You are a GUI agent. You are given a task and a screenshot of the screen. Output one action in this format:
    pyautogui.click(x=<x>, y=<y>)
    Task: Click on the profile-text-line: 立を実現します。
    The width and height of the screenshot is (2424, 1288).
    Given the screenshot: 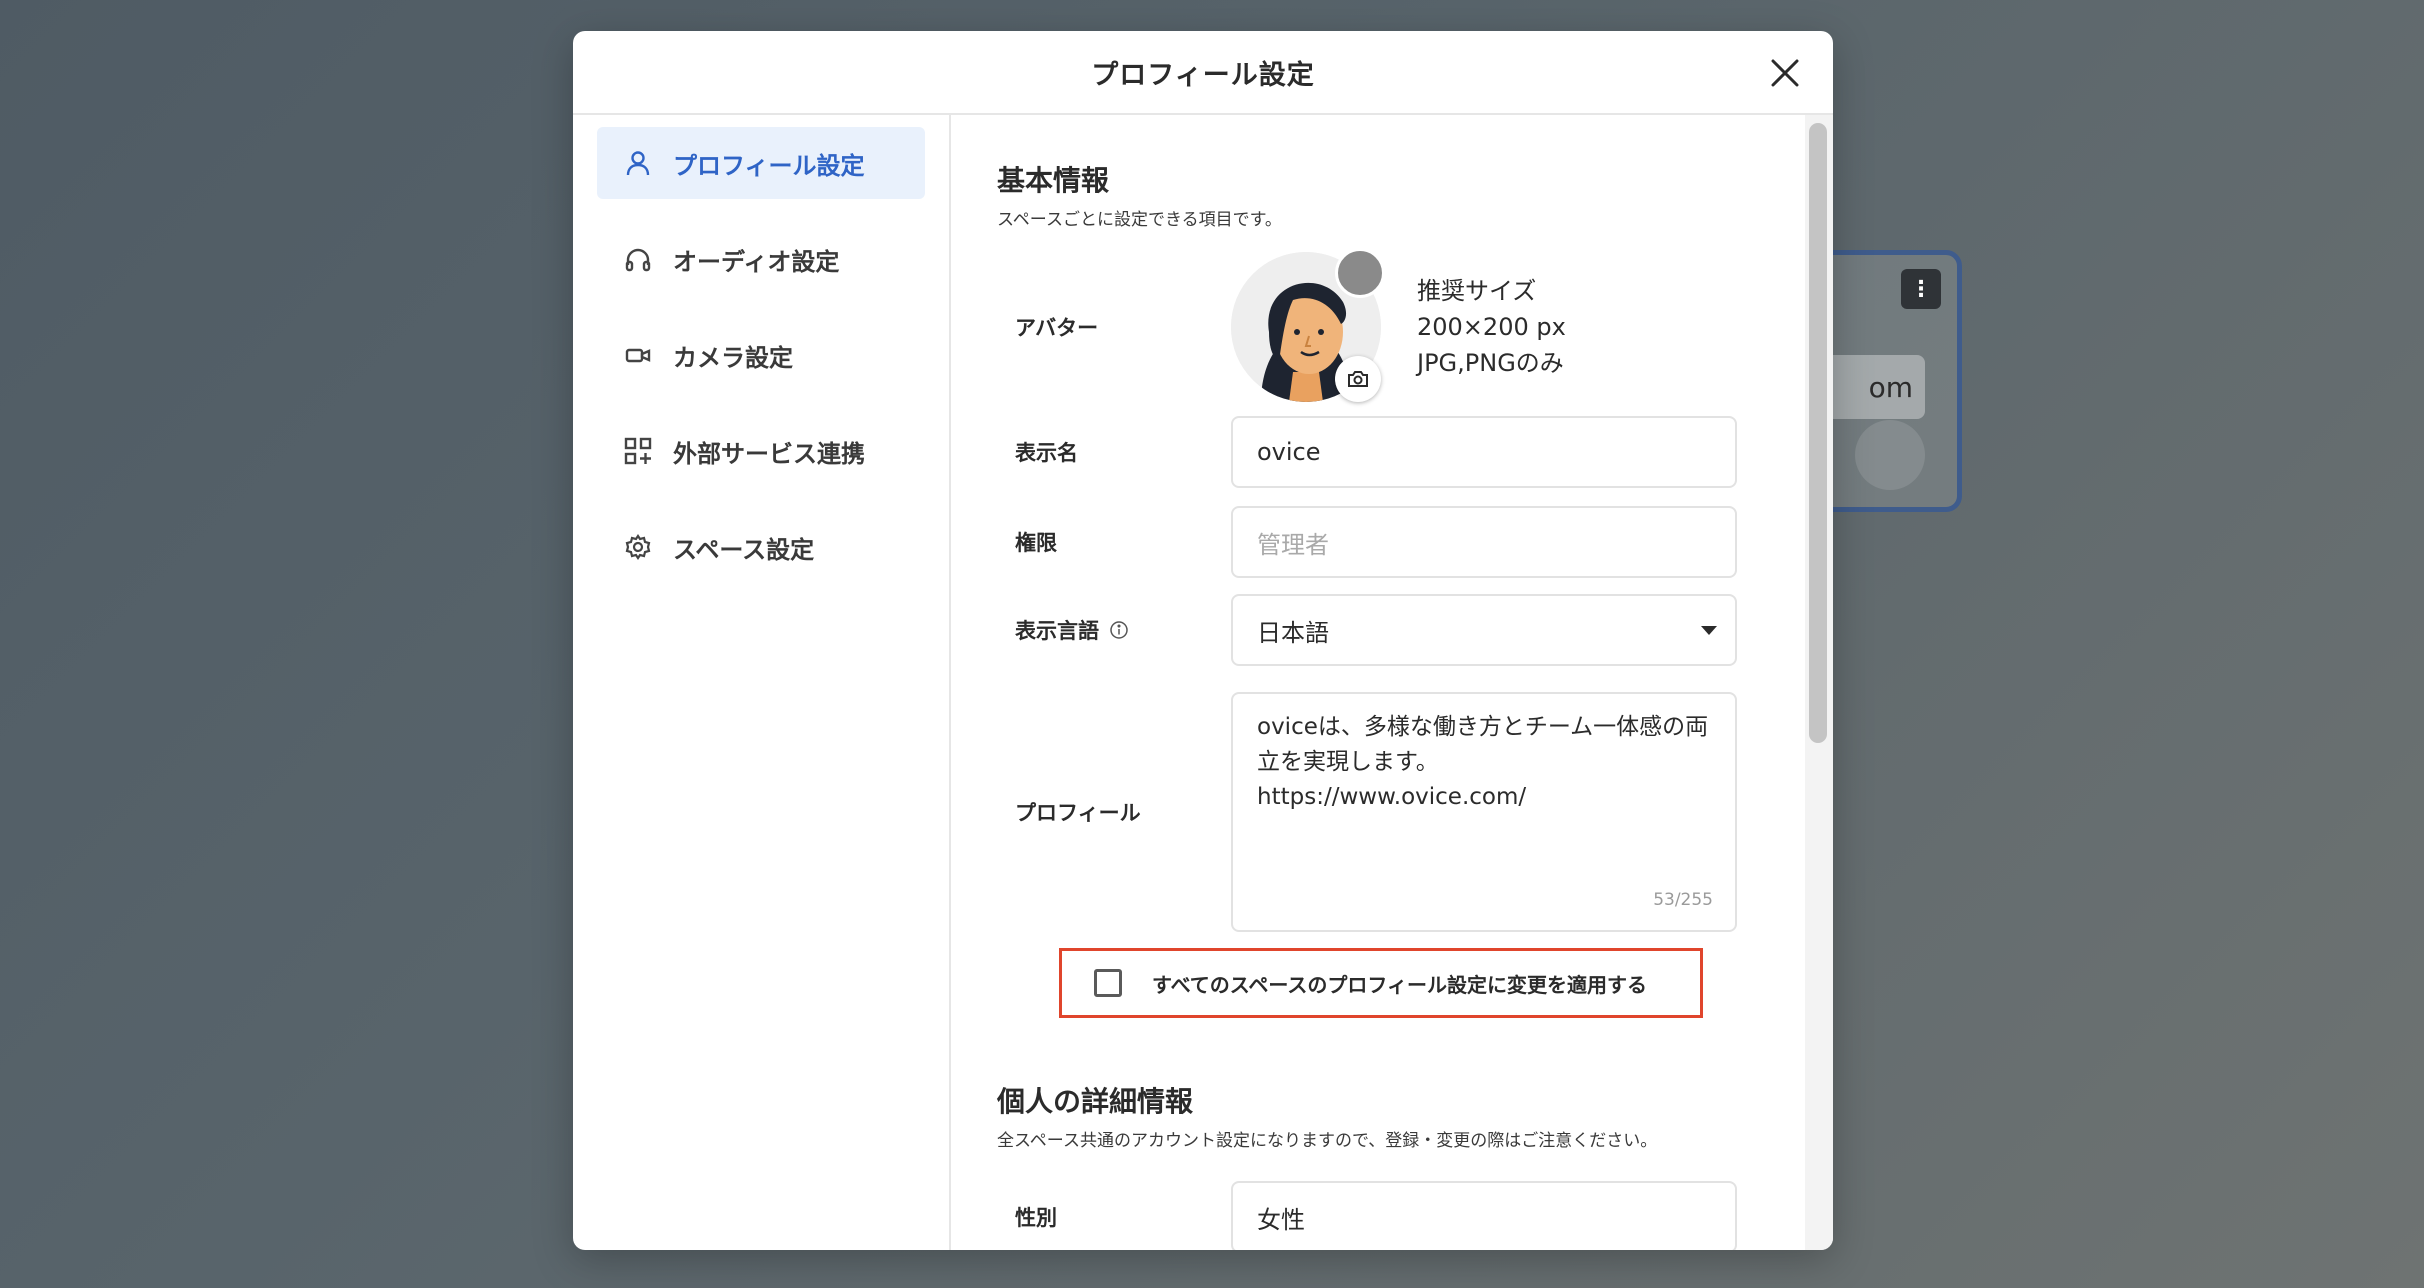 What is the action you would take?
    pyautogui.click(x=1348, y=762)
    